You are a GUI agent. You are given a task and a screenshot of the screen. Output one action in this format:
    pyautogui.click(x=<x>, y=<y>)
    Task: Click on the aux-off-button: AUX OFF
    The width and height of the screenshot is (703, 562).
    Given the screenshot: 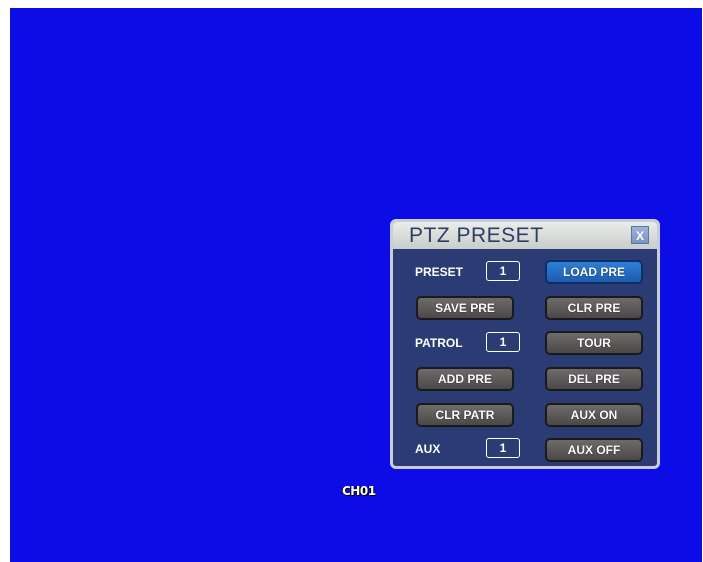 What is the action you would take?
    pyautogui.click(x=594, y=450)
    